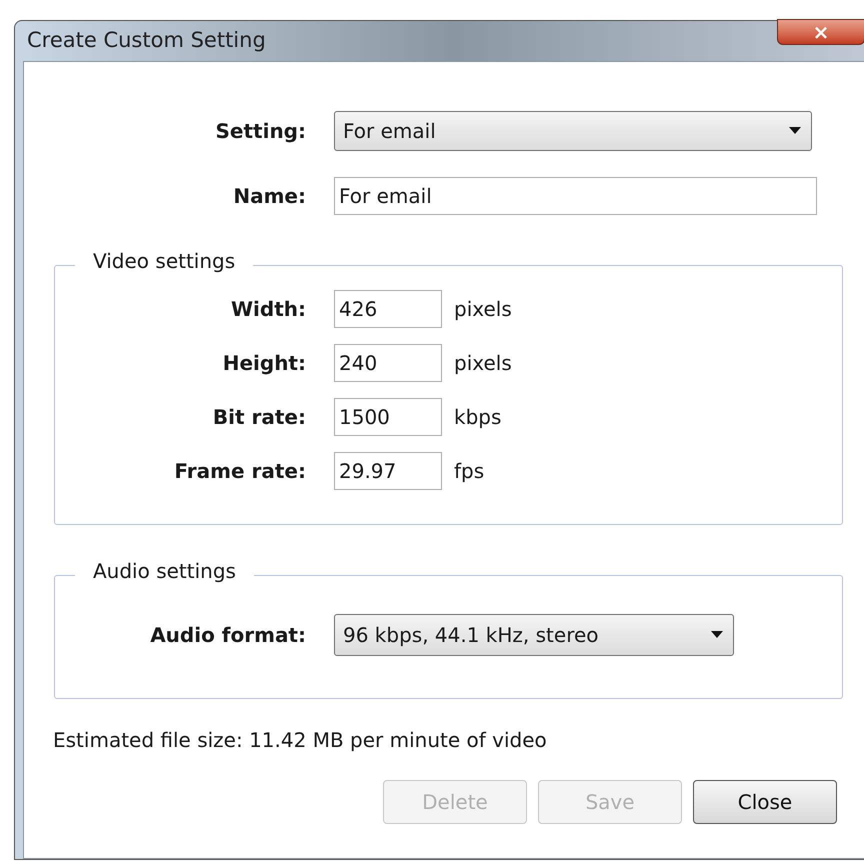 The width and height of the screenshot is (864, 865). What do you see at coordinates (240, 471) in the screenshot?
I see `field-label: Frame rate:` at bounding box center [240, 471].